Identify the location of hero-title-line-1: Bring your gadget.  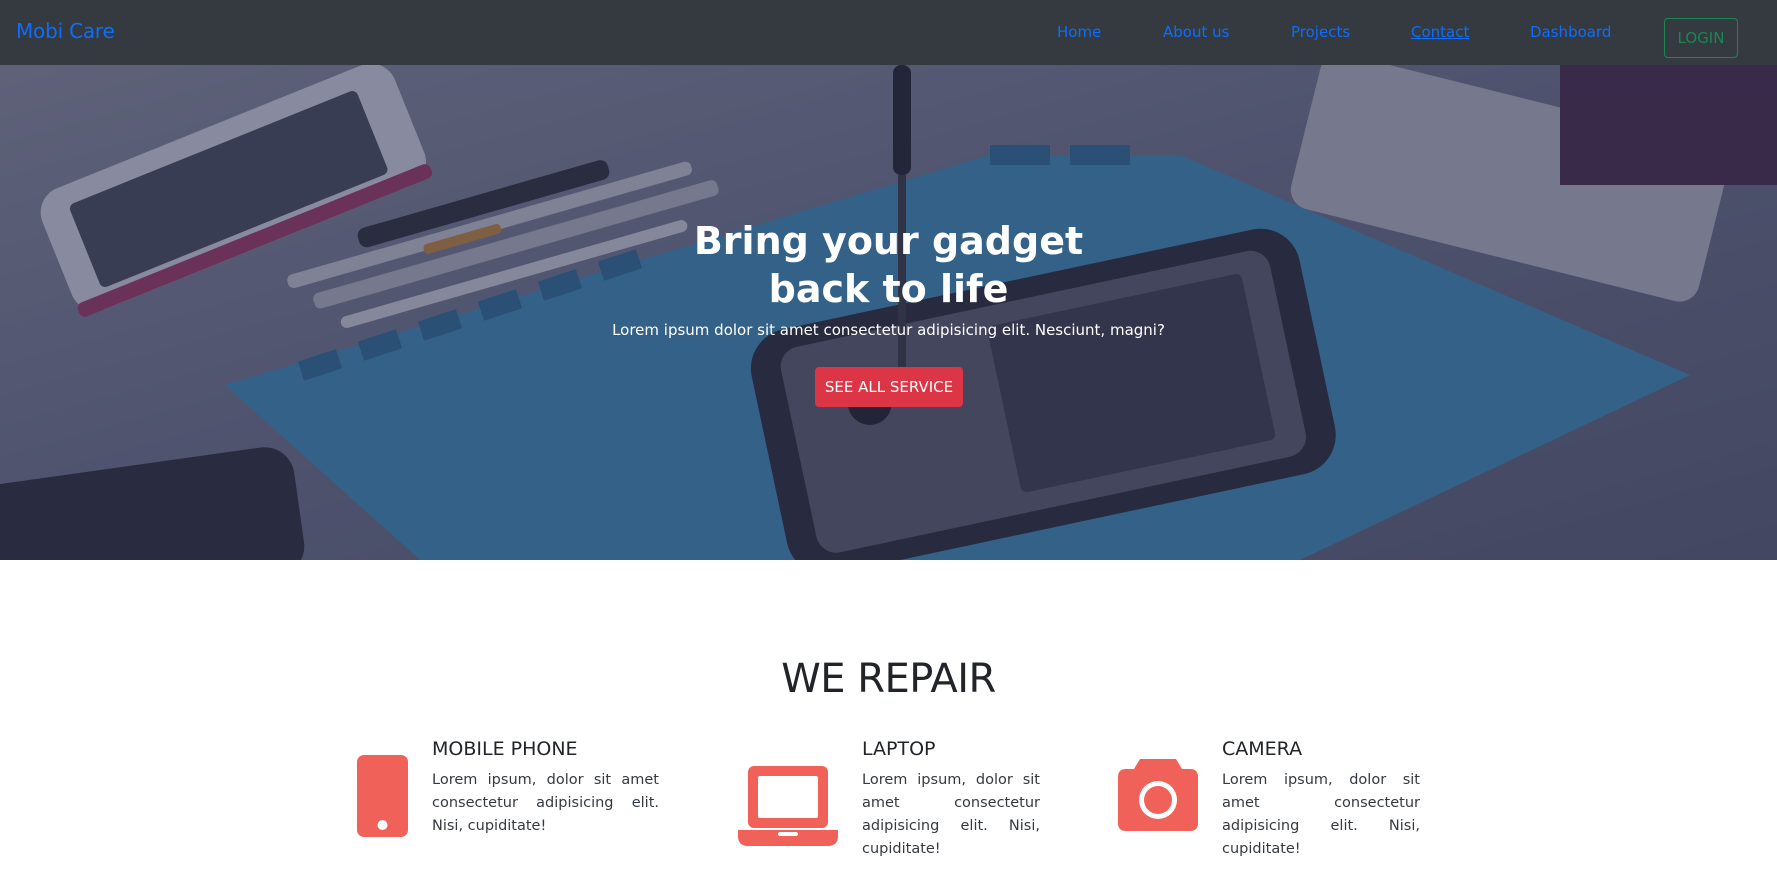
(888, 241).